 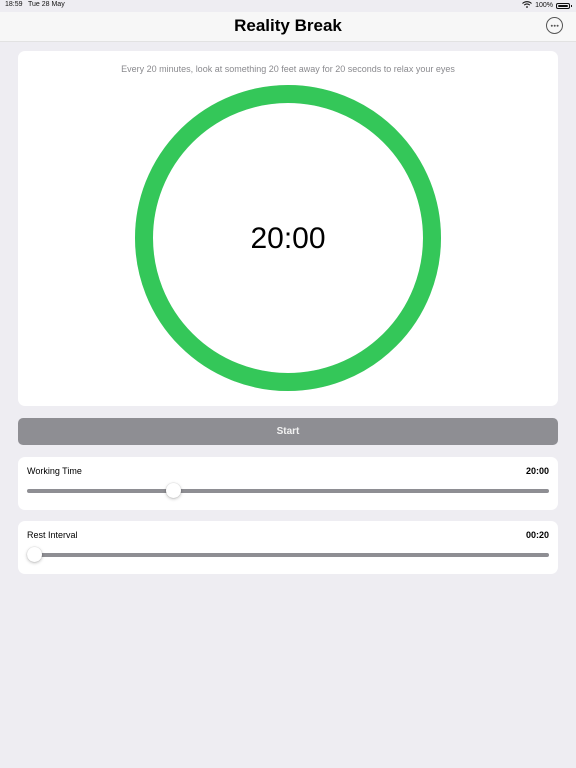 I want to click on navigation-bar: Reality Break, so click(x=288, y=27).